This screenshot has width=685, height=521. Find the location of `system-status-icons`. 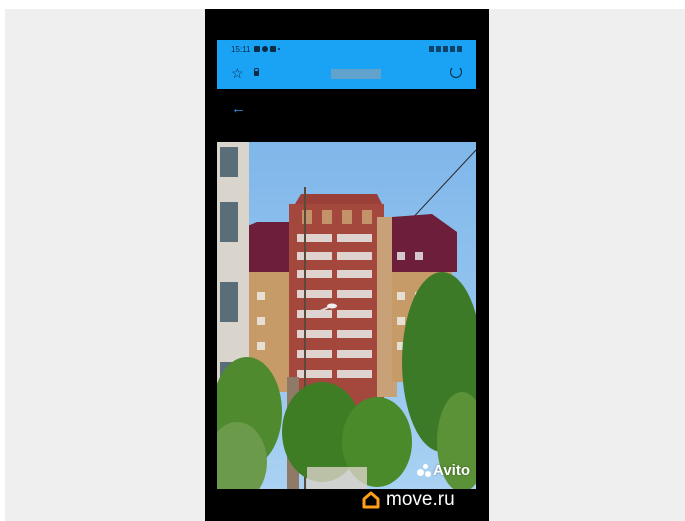

system-status-icons is located at coordinates (445, 49).